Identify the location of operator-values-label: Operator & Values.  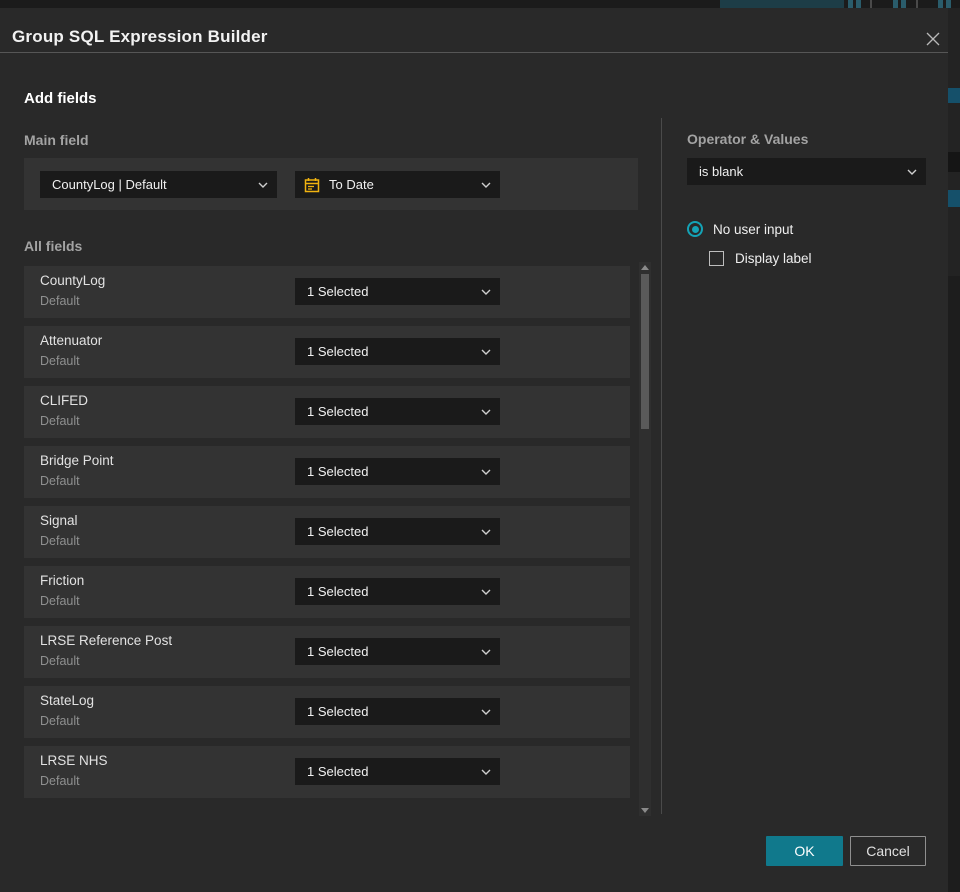
(748, 139).